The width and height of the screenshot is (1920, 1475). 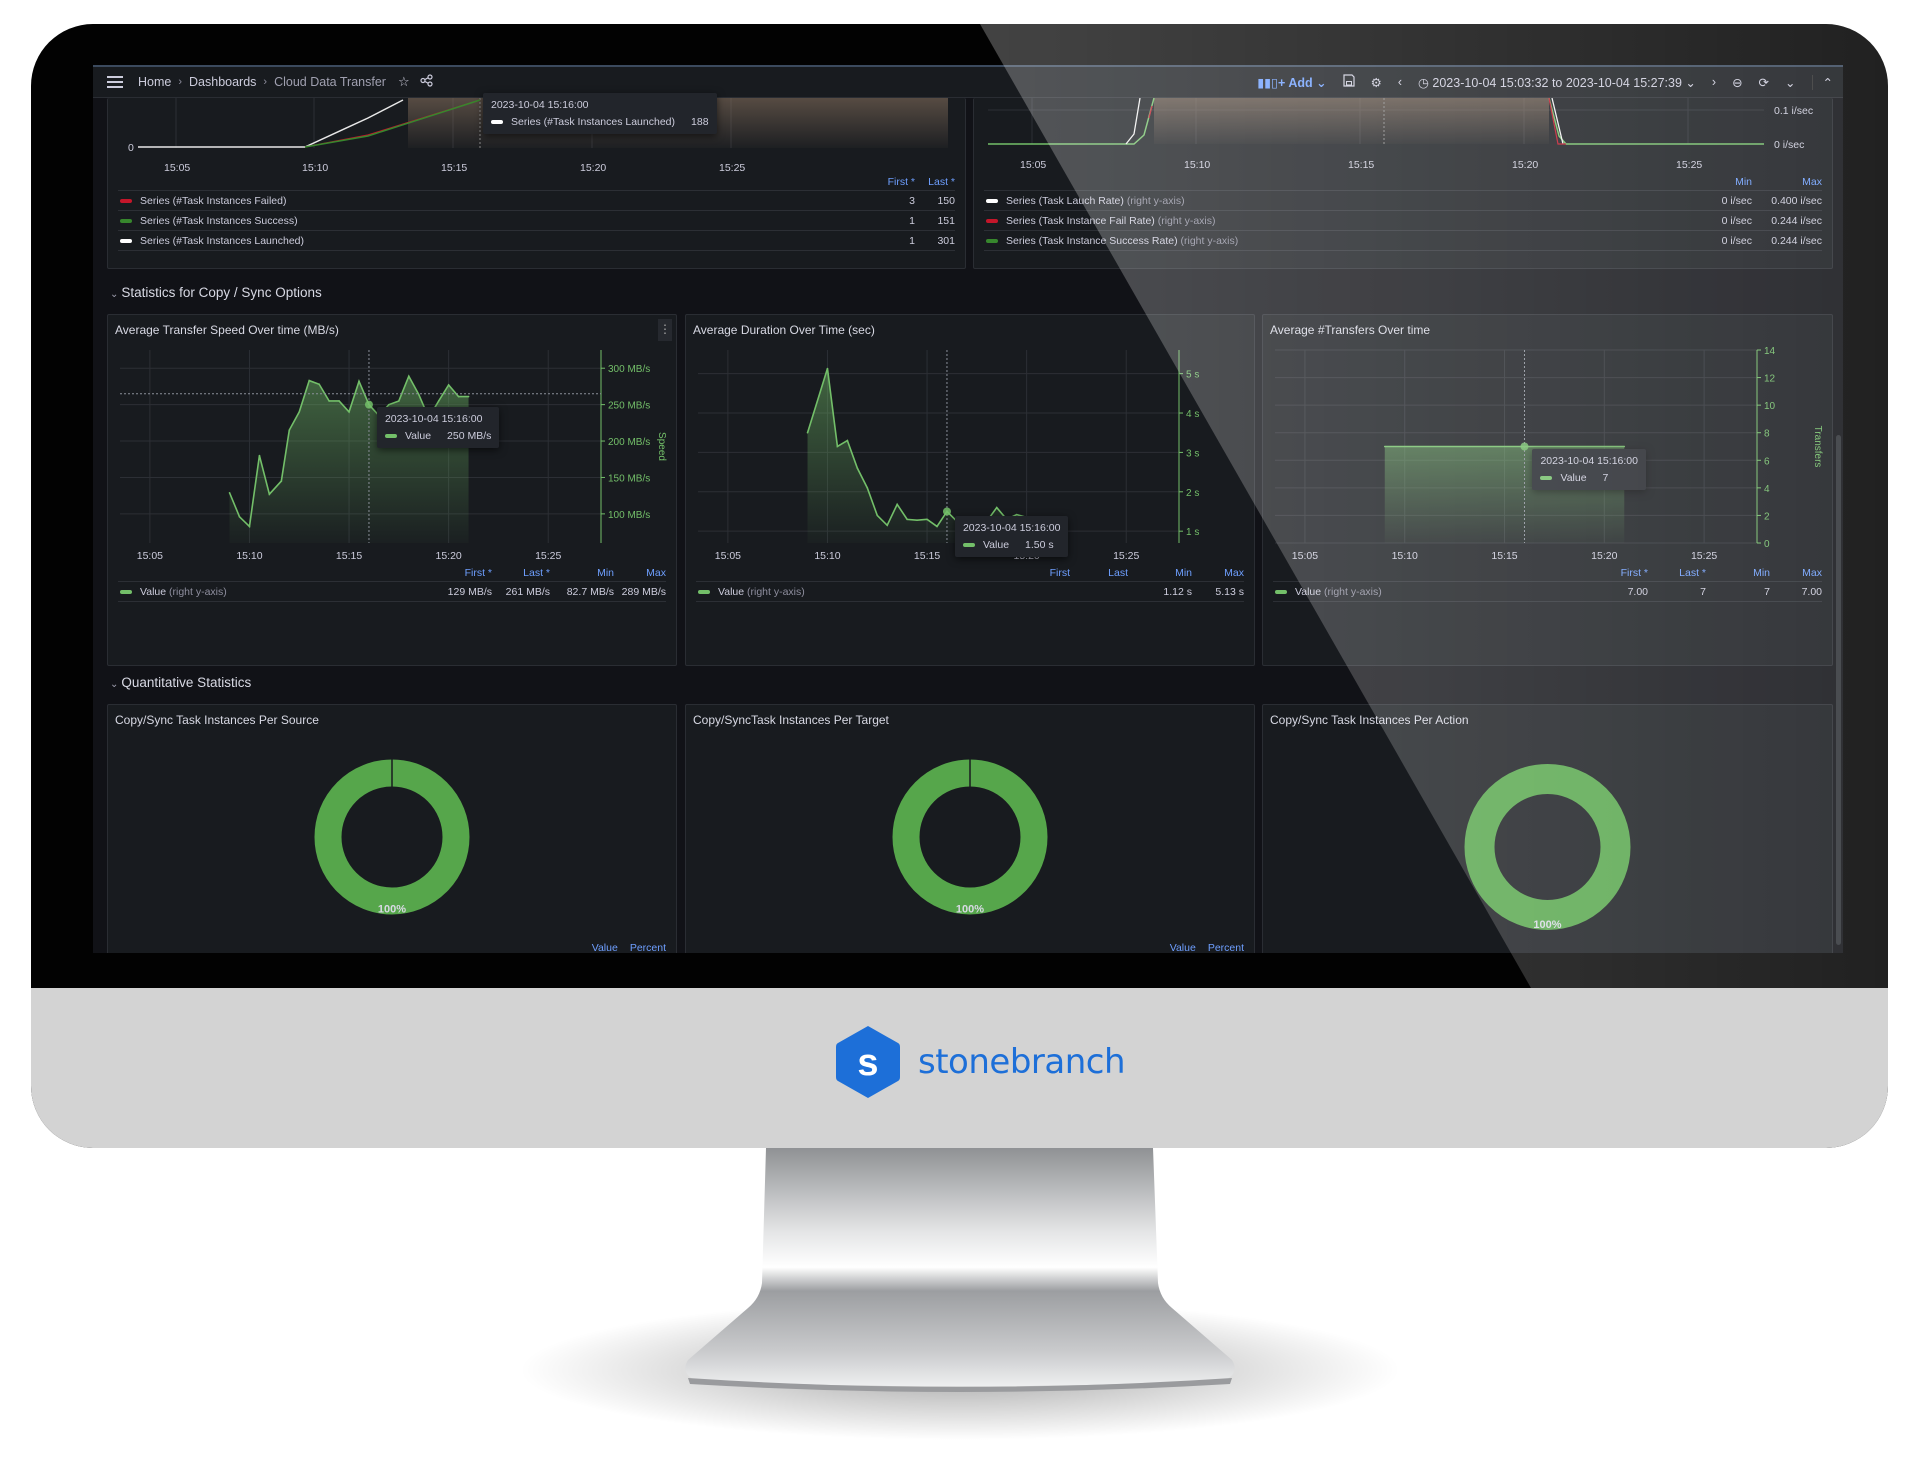 I want to click on row-header-quantitative: ⌄ Quantitative Statistics, so click(x=180, y=682).